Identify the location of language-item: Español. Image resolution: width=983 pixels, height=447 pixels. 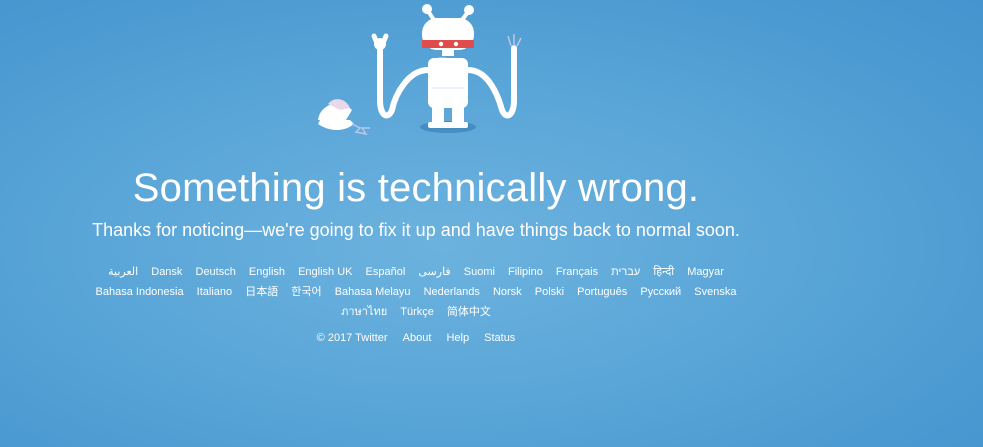
(386, 272).